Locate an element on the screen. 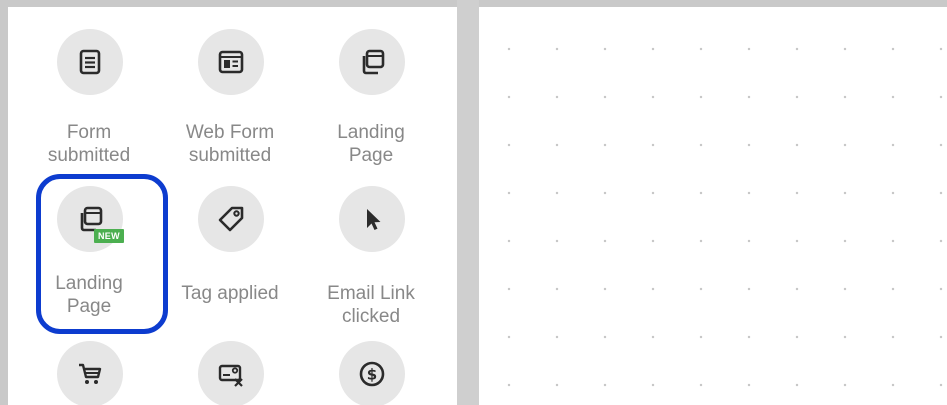 The width and height of the screenshot is (947, 405). trigger-form-submitted: Form submitted is located at coordinates (89, 89).